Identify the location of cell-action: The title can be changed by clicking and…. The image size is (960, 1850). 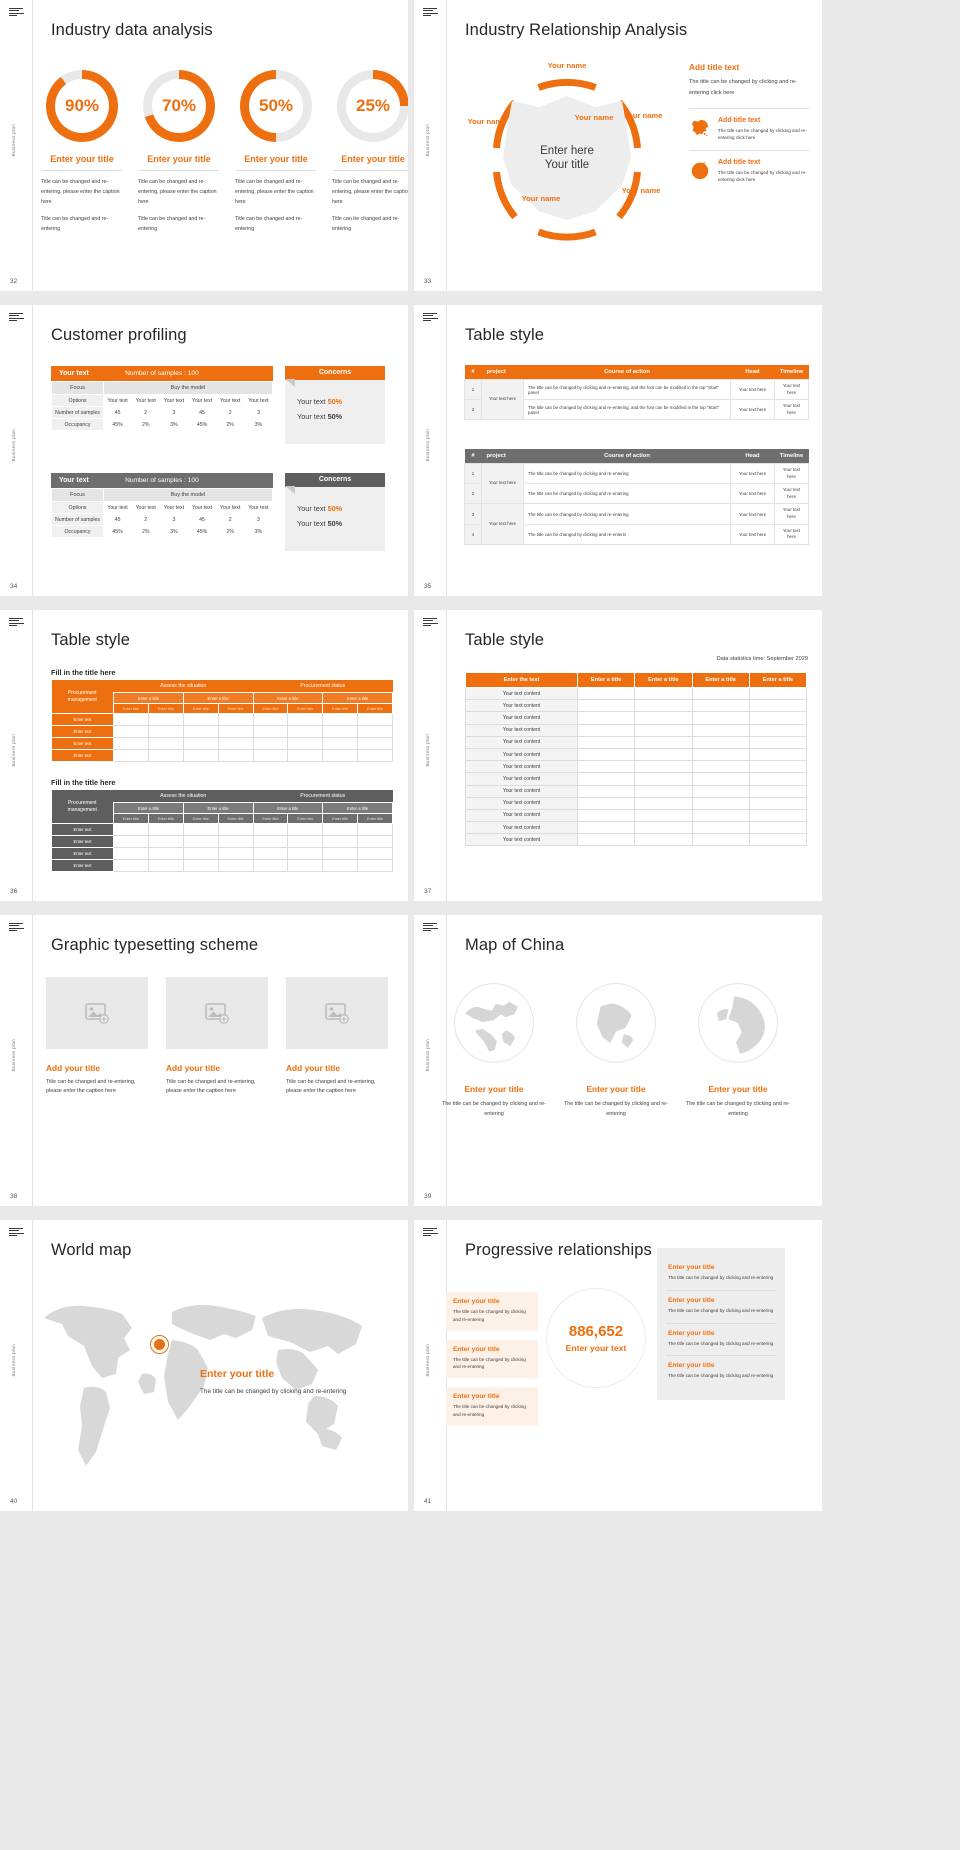
(627, 534).